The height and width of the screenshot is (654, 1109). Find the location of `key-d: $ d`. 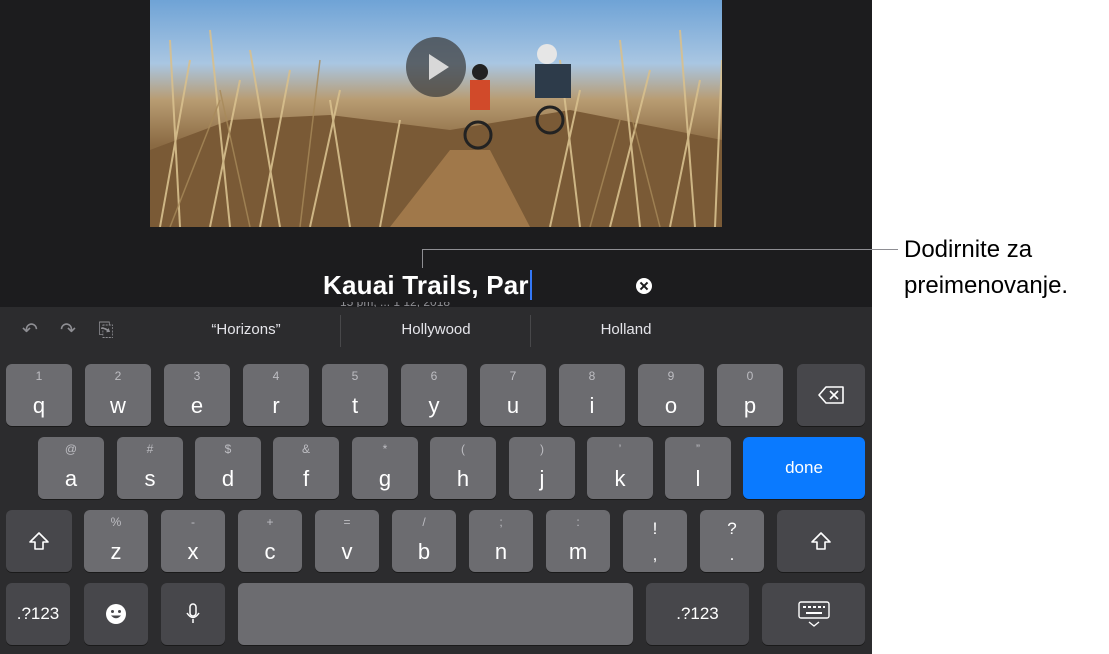

key-d: $ d is located at coordinates (228, 468).